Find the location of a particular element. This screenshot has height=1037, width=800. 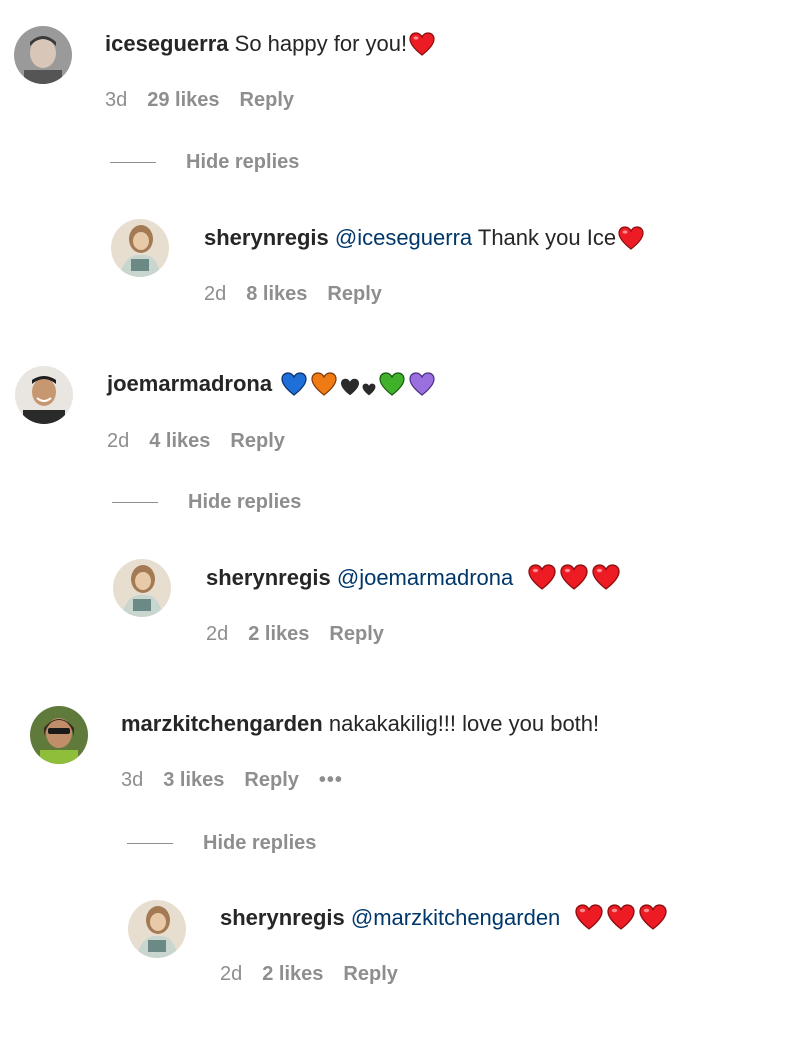

comment-text: So happy for you! is located at coordinates (321, 43).